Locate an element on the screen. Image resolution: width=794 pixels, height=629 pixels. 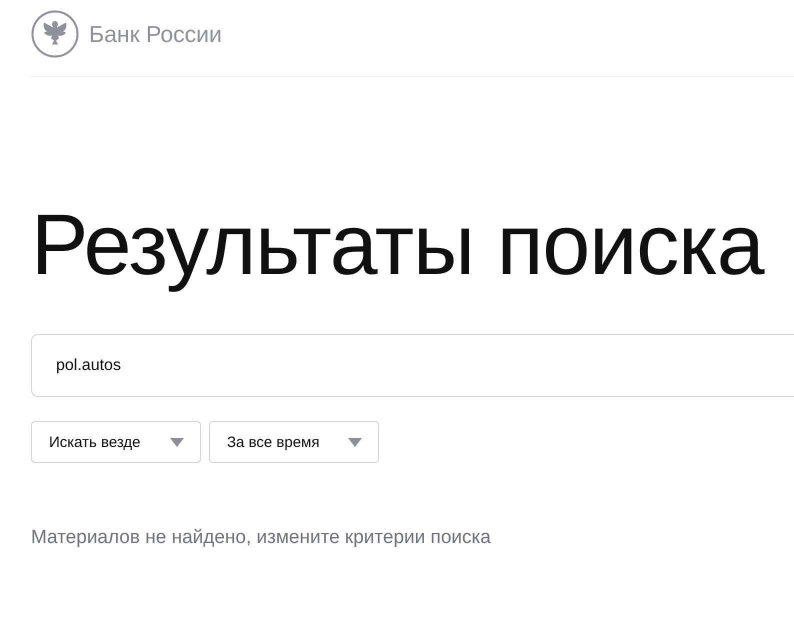
brand-name: Банк России is located at coordinates (155, 34).